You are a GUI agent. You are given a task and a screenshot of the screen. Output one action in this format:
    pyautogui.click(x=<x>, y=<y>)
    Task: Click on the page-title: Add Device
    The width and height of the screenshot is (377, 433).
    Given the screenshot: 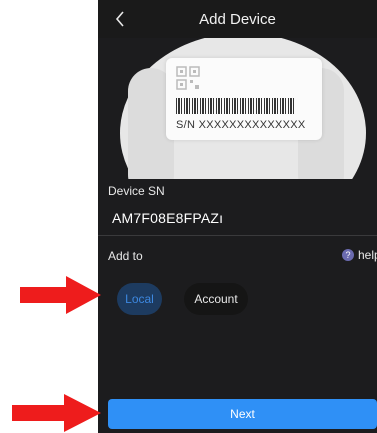 What is the action you would take?
    pyautogui.click(x=237, y=19)
    